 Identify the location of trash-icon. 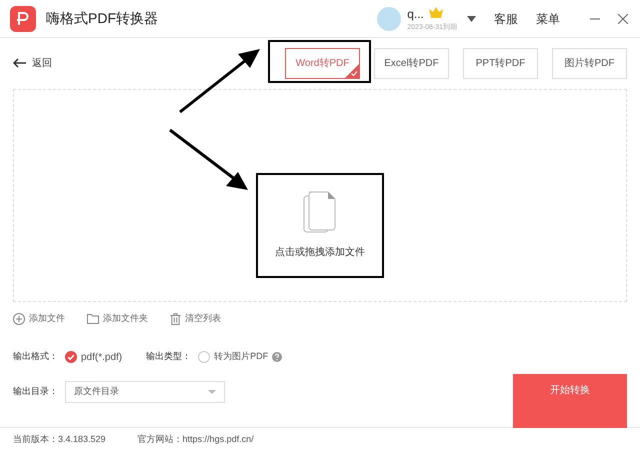
(175, 318).